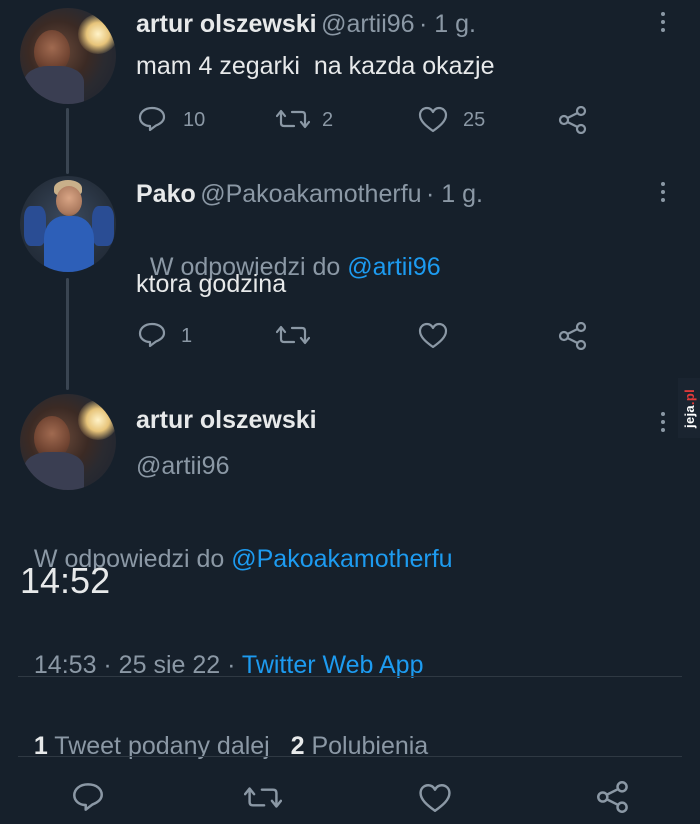  What do you see at coordinates (166, 194) in the screenshot?
I see `author-name: Pako` at bounding box center [166, 194].